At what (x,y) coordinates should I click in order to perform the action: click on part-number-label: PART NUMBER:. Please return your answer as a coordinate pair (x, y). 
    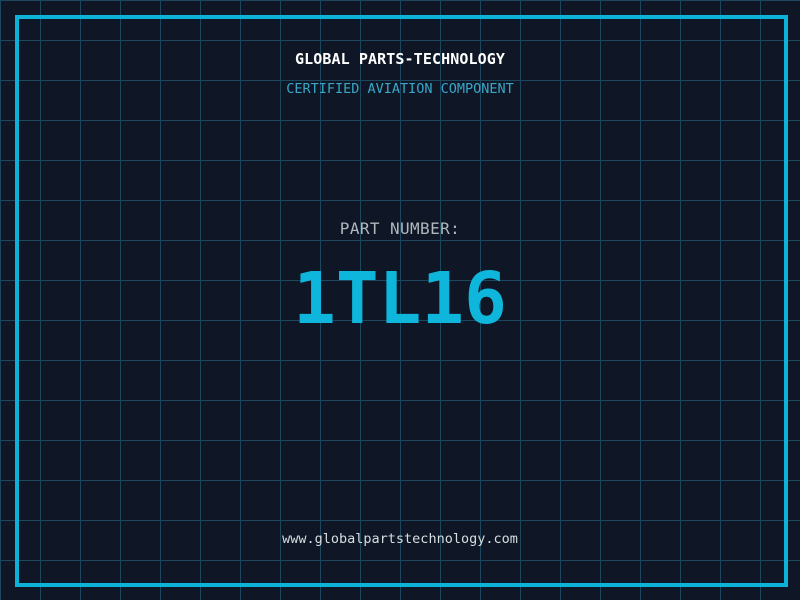
    Looking at the image, I should click on (400, 228).